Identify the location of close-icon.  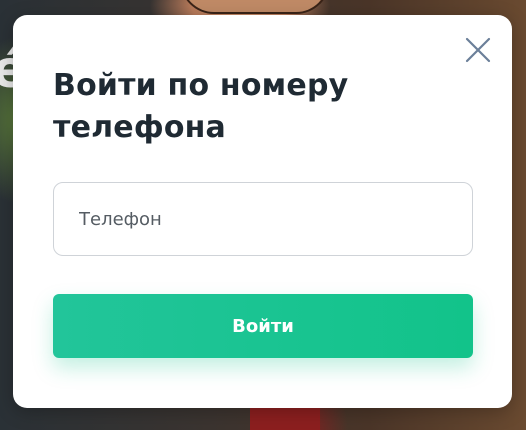
(478, 50).